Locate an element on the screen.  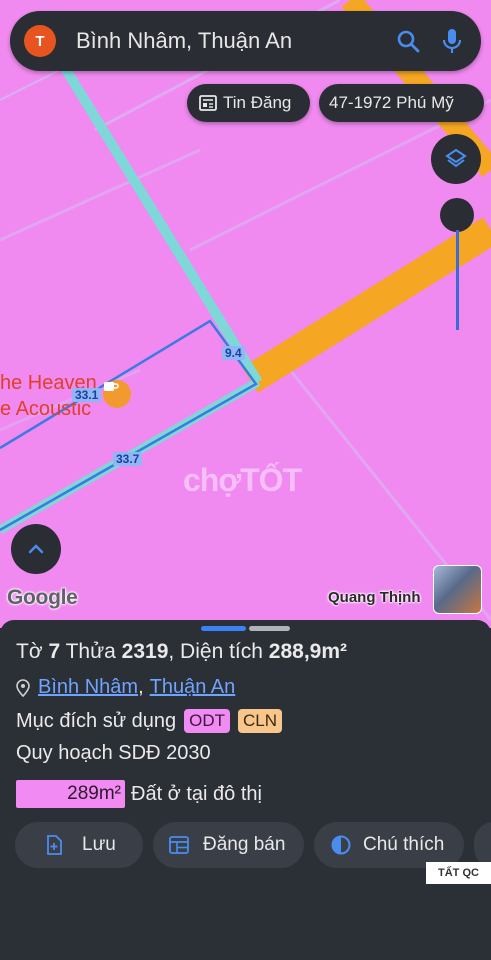
edge-length-label: 33.1 is located at coordinates (87, 395).